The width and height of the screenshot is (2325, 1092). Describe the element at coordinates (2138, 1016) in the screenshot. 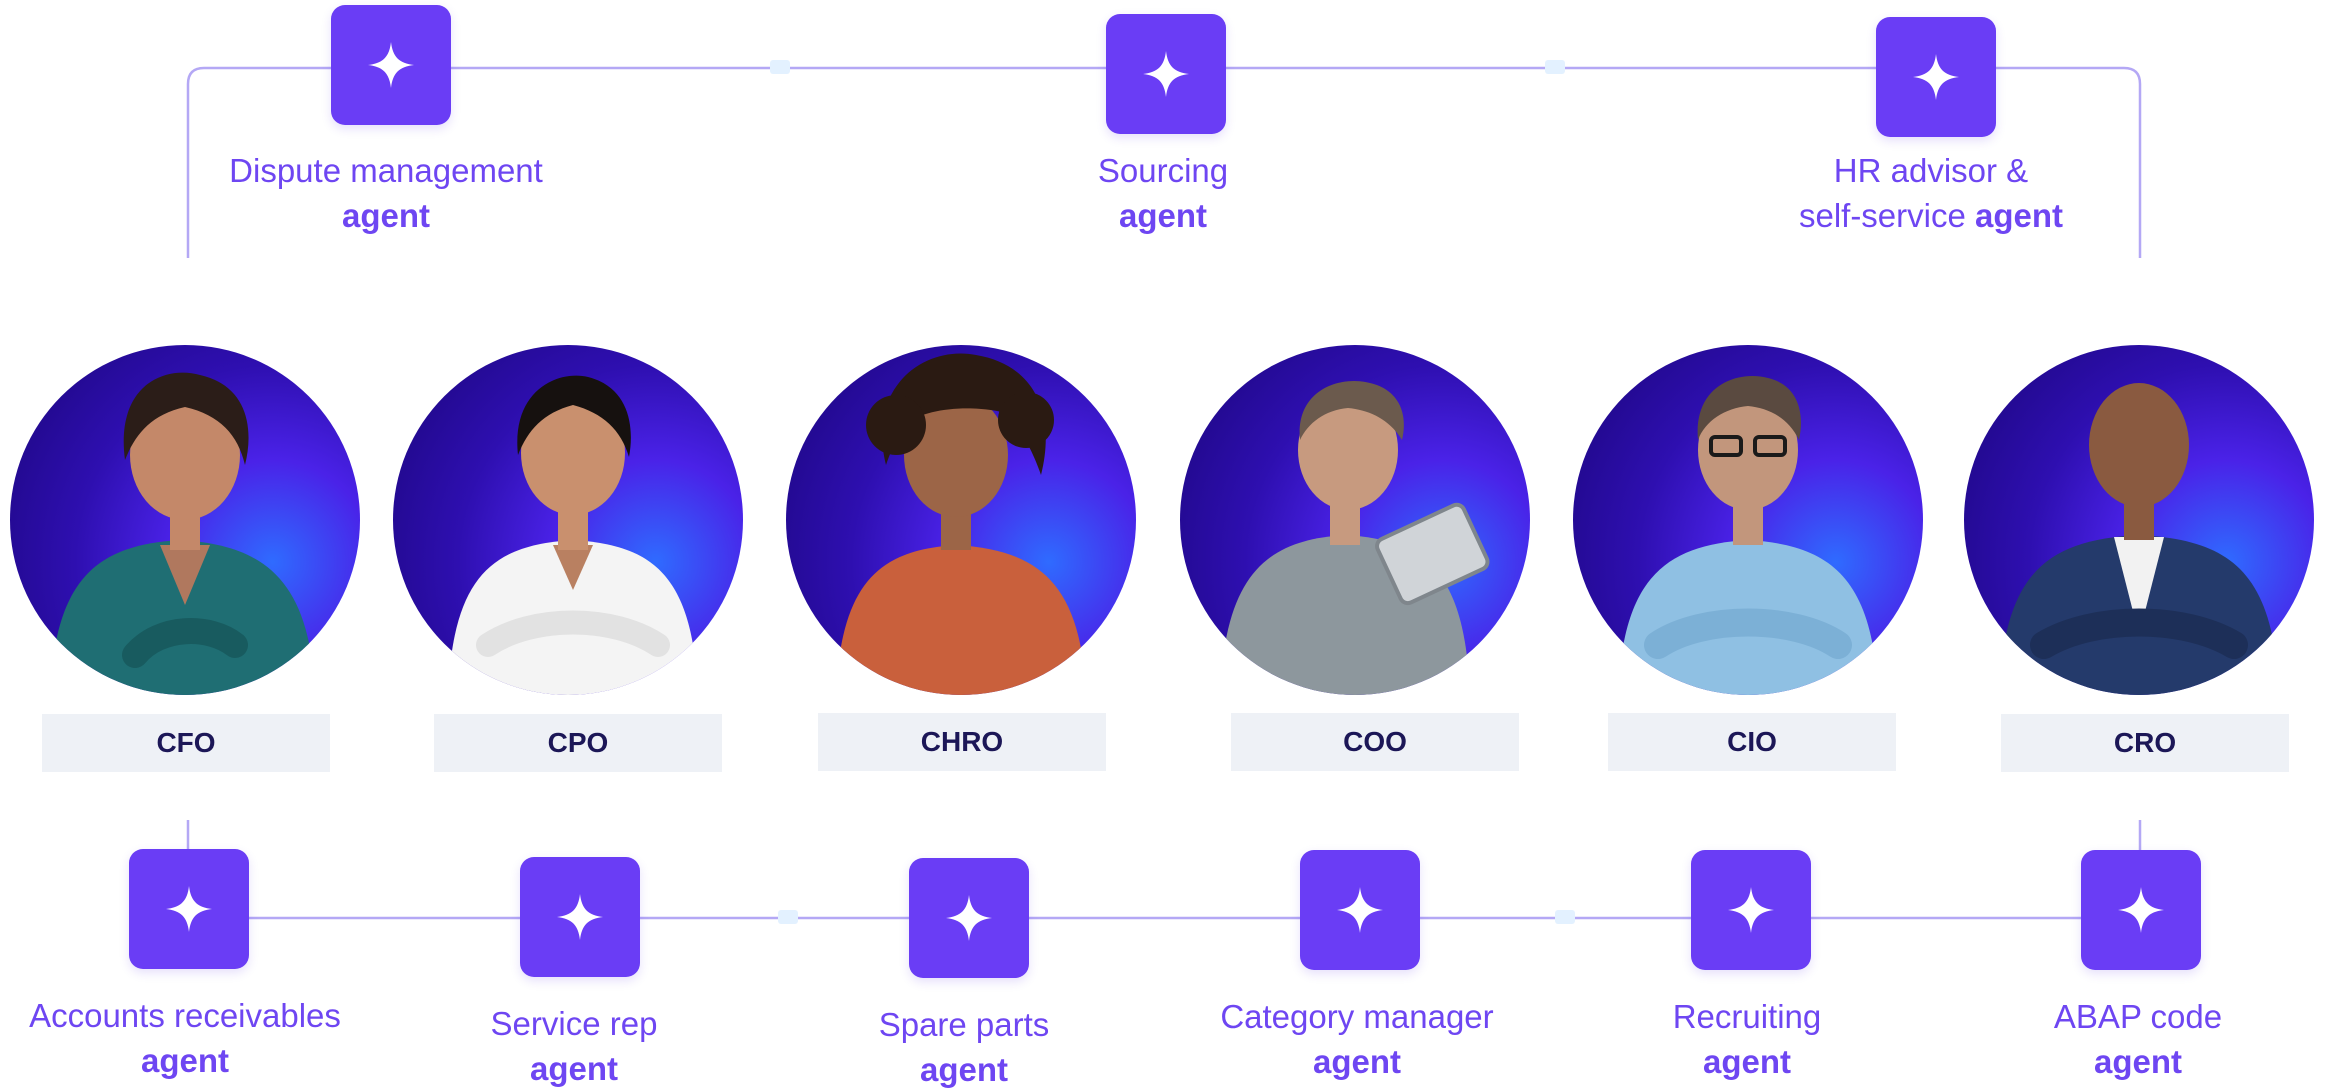

I see `agent-name: ABAP code` at that location.